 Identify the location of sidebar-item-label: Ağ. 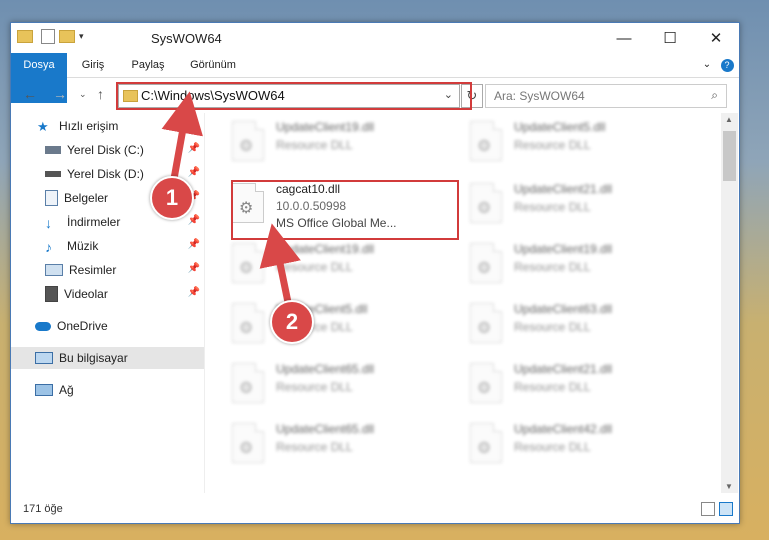
(66, 390).